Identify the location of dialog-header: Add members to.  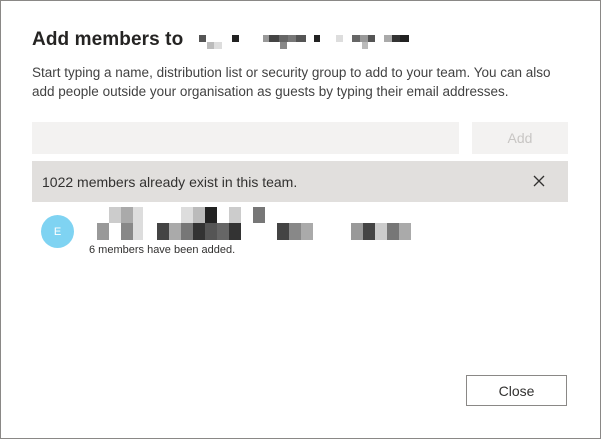
(225, 40).